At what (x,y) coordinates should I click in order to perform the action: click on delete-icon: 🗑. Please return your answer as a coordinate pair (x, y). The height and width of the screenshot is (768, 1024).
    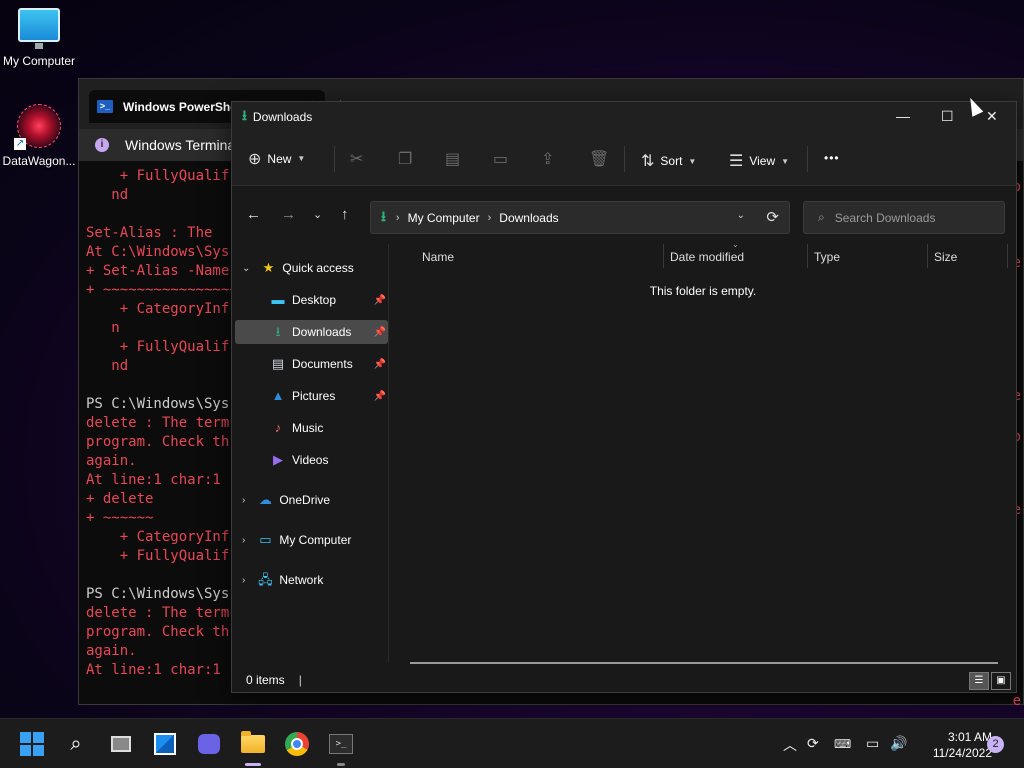
    Looking at the image, I should click on (599, 159).